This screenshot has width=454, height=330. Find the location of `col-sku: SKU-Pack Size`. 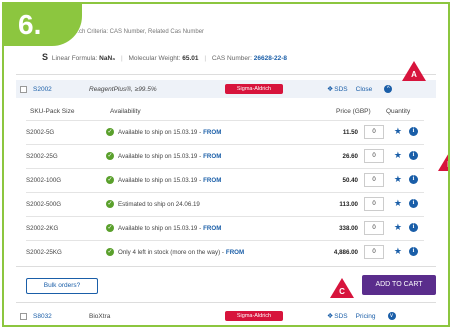

col-sku: SKU-Pack Size is located at coordinates (52, 111).